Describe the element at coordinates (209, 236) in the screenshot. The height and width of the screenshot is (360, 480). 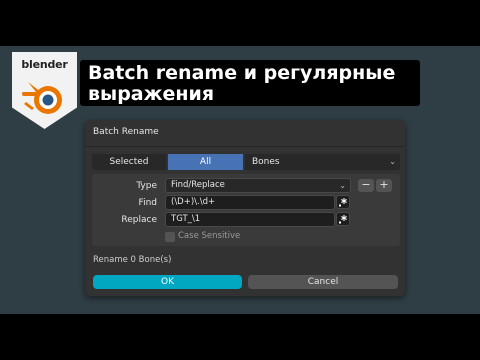
I see `case-sensitive-label: Case Sensitive` at that location.